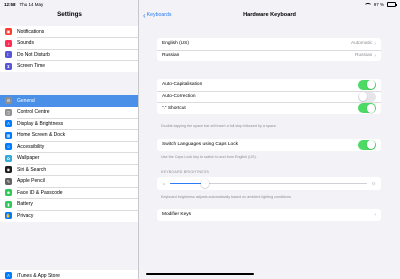  What do you see at coordinates (10, 4) in the screenshot?
I see `status-time: 12:58` at bounding box center [10, 4].